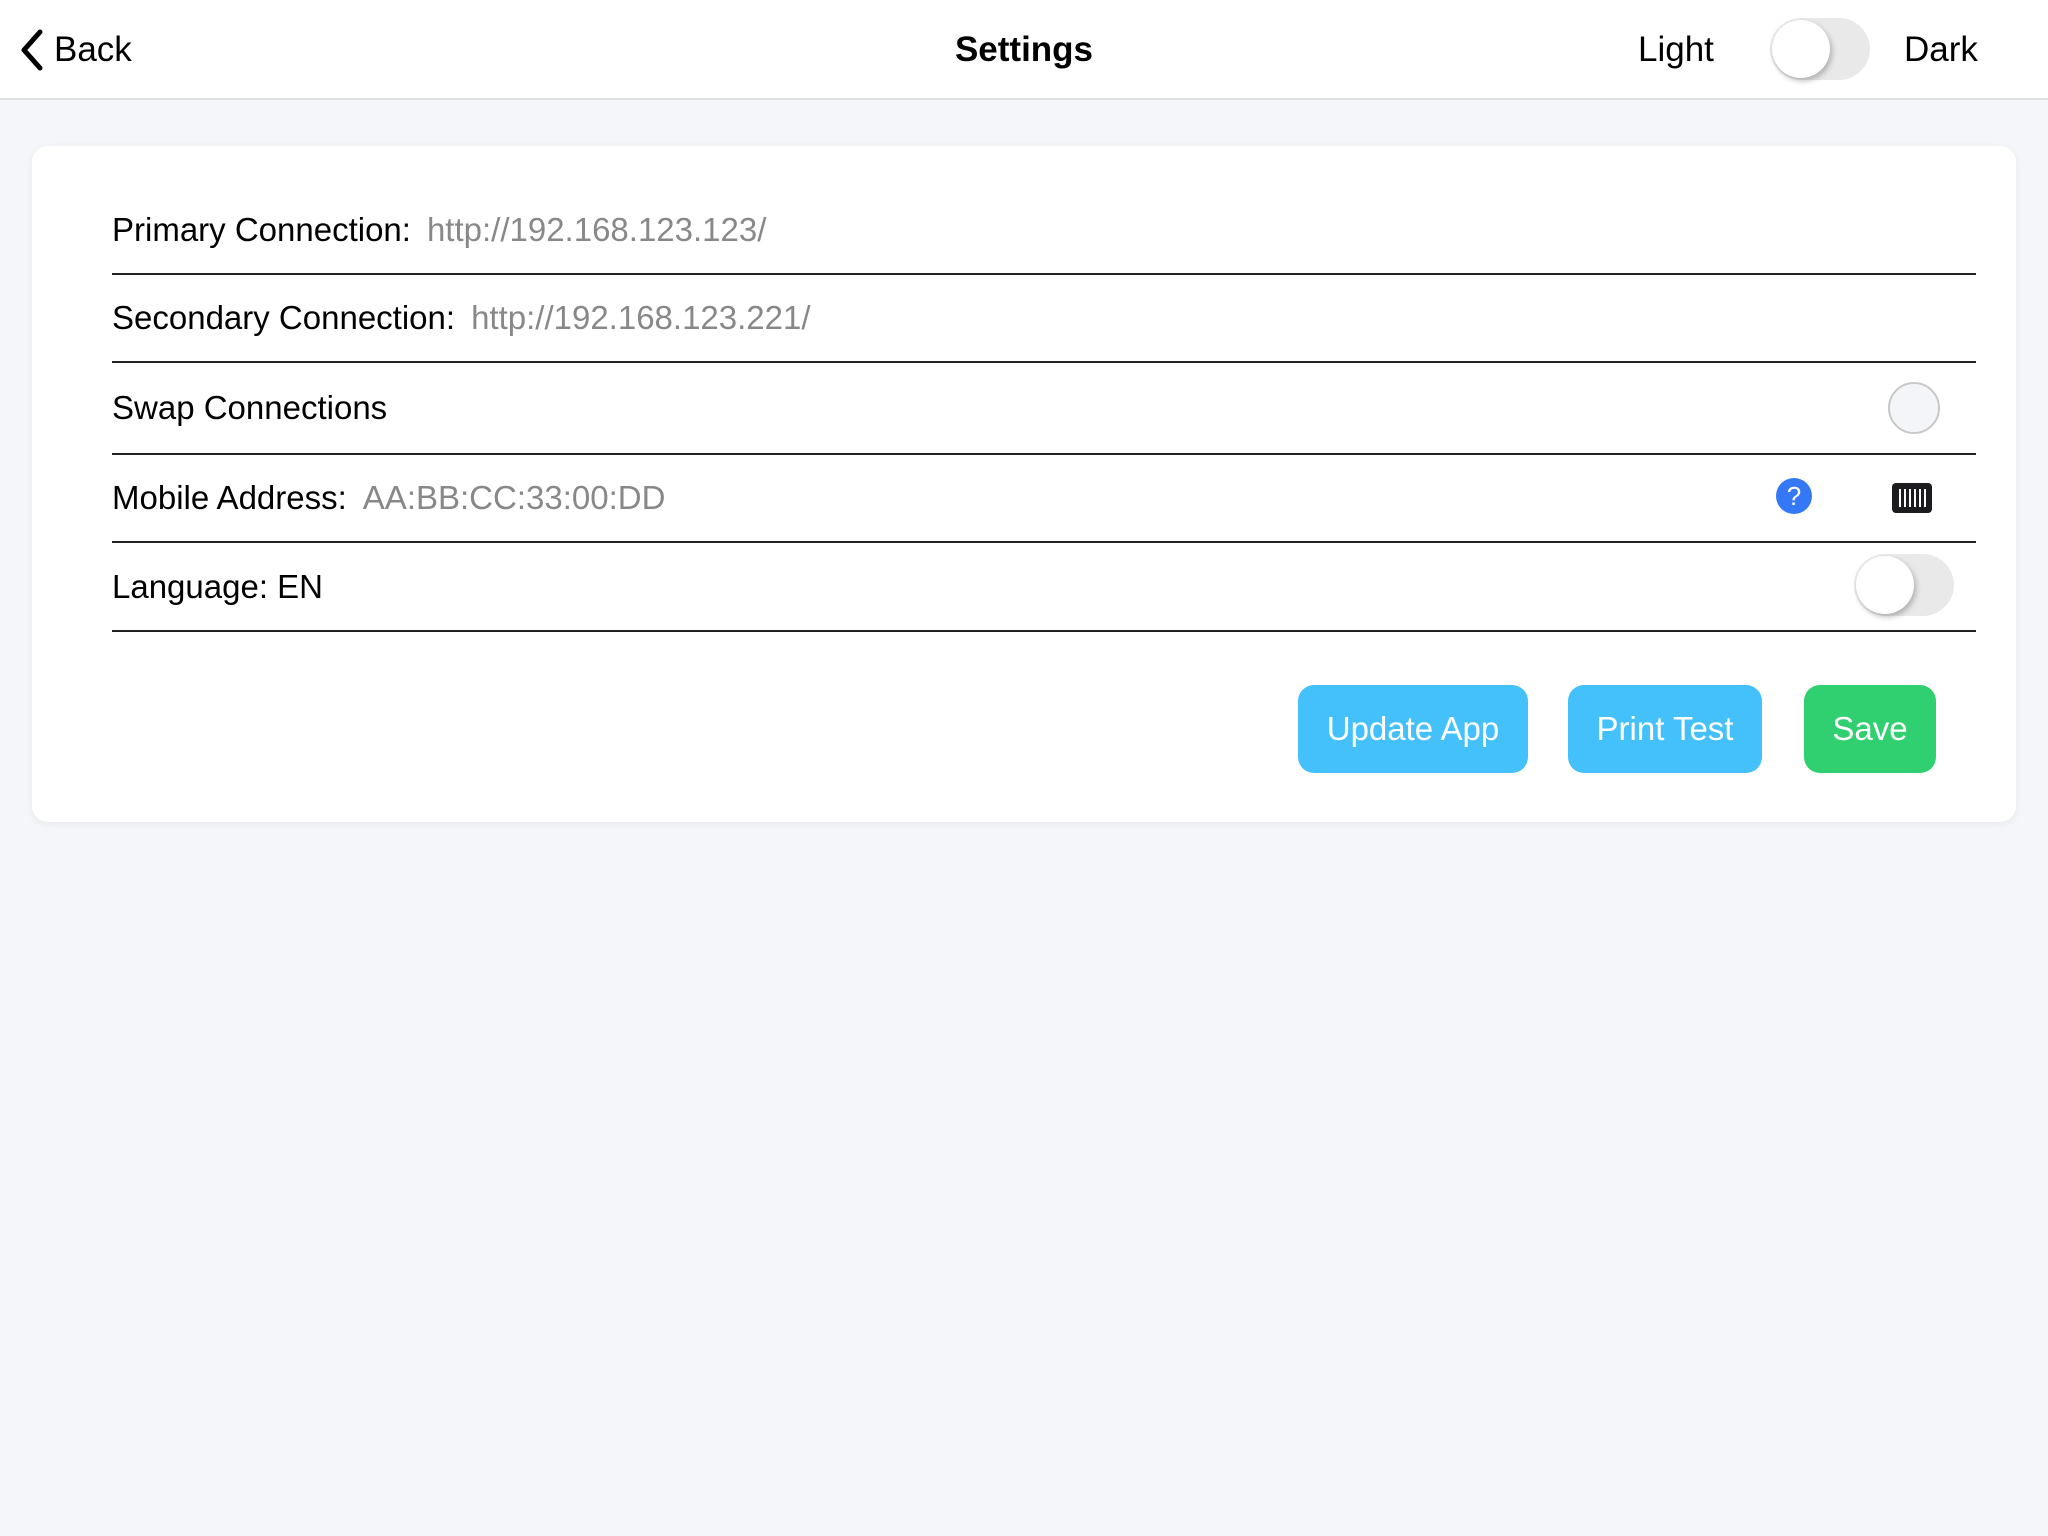  Describe the element at coordinates (1914, 408) in the screenshot. I see `swap-connections-radio` at that location.